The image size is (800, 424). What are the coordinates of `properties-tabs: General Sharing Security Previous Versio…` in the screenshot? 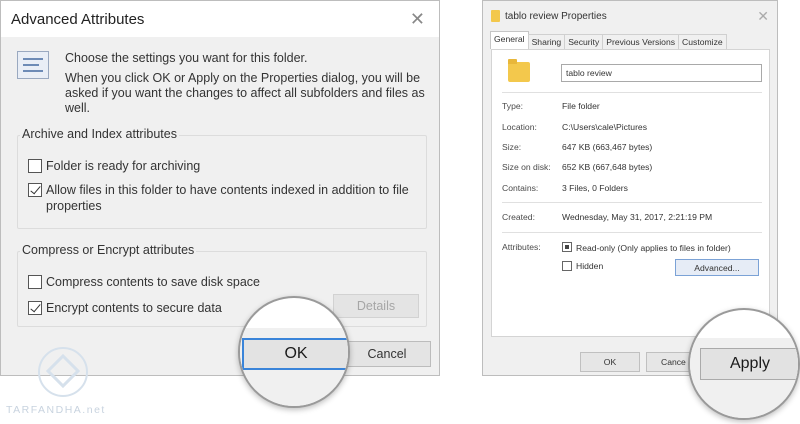 It's located at (608, 40).